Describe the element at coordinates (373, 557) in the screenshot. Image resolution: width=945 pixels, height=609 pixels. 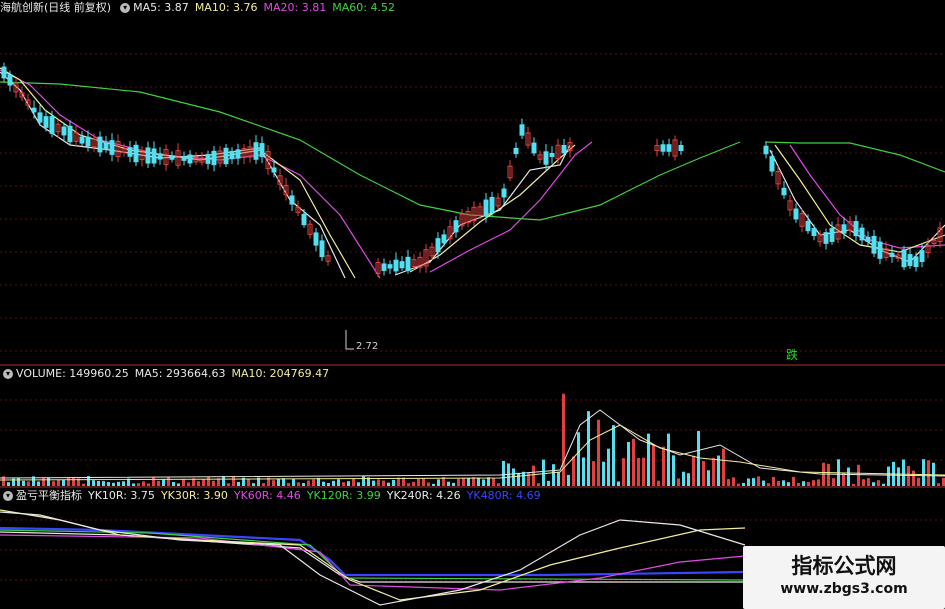
I see `indicator-lines` at that location.